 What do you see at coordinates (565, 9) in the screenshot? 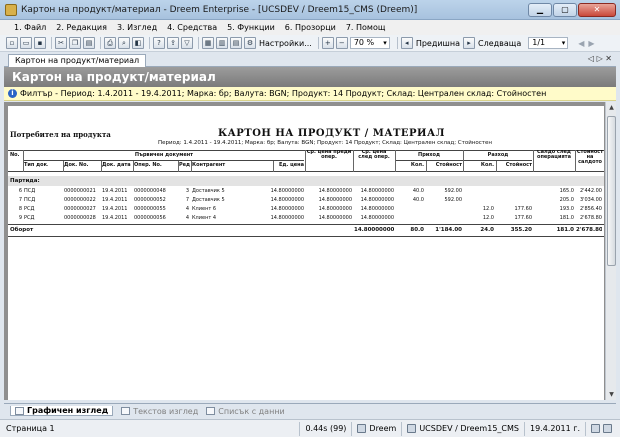
I see `maximize-button: ▢` at bounding box center [565, 9].